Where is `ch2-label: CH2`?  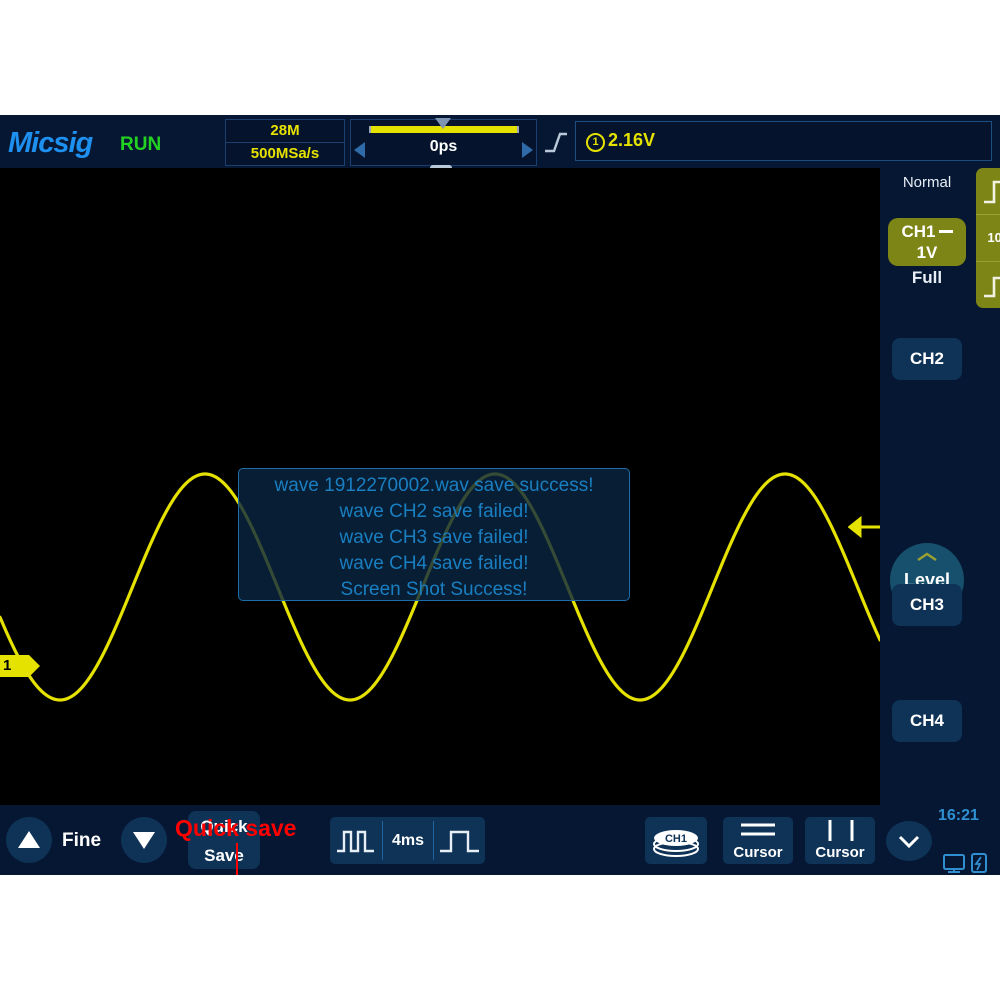
ch2-label: CH2 is located at coordinates (926, 358).